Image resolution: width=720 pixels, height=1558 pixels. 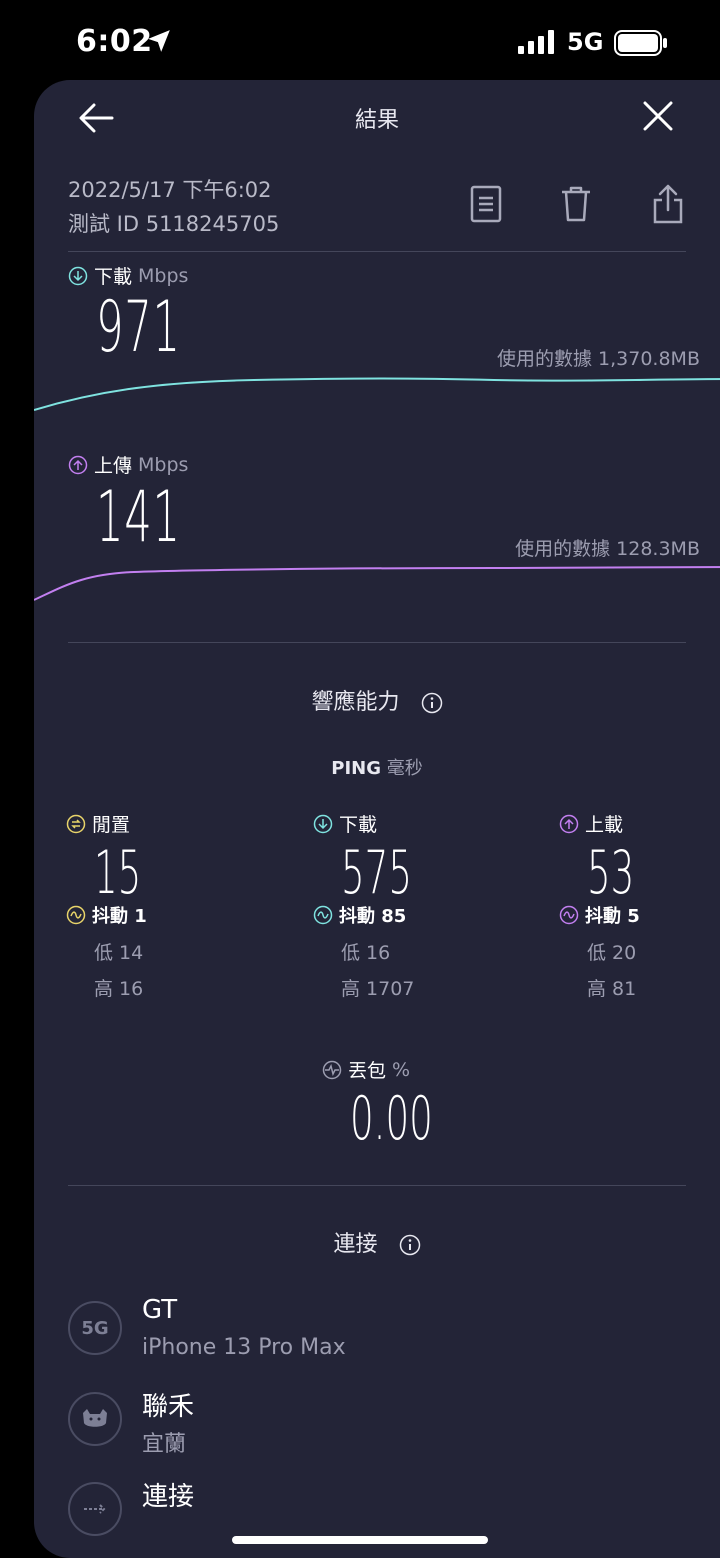 What do you see at coordinates (168, 1497) in the screenshot?
I see `connections-label: 連接` at bounding box center [168, 1497].